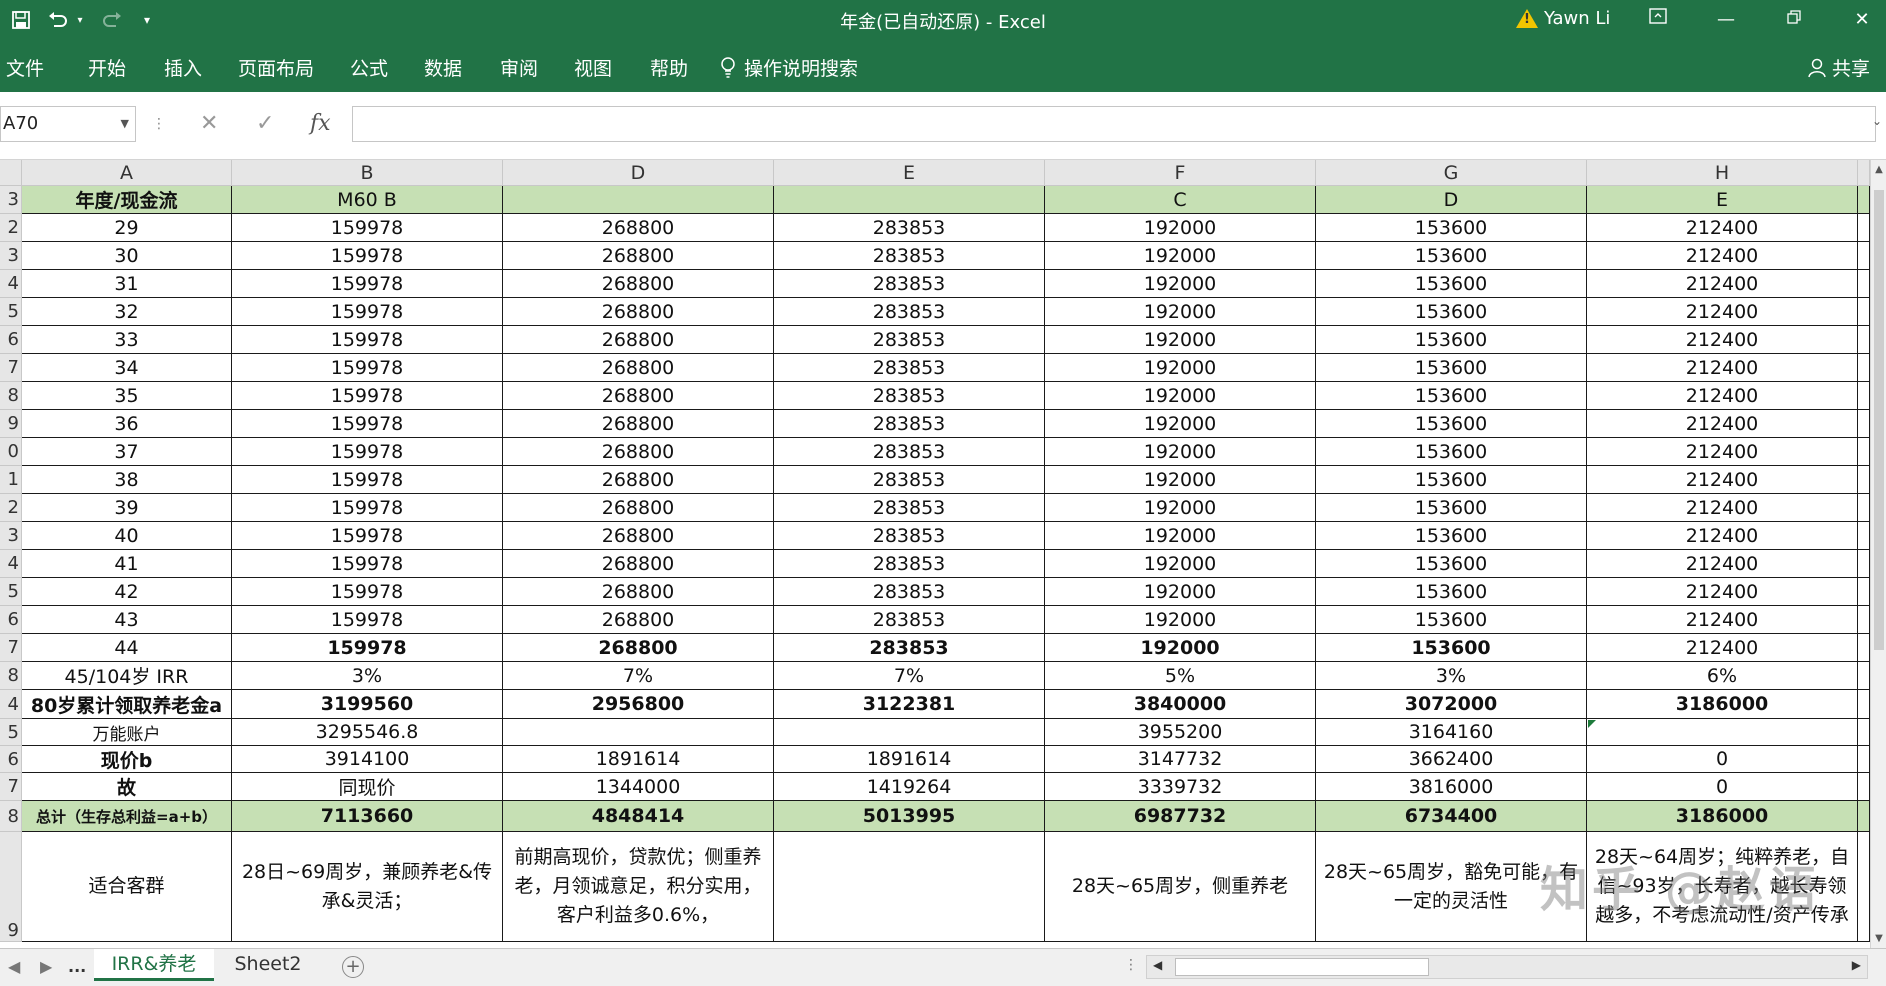  What do you see at coordinates (127, 173) in the screenshot?
I see `column-header-a: A` at bounding box center [127, 173].